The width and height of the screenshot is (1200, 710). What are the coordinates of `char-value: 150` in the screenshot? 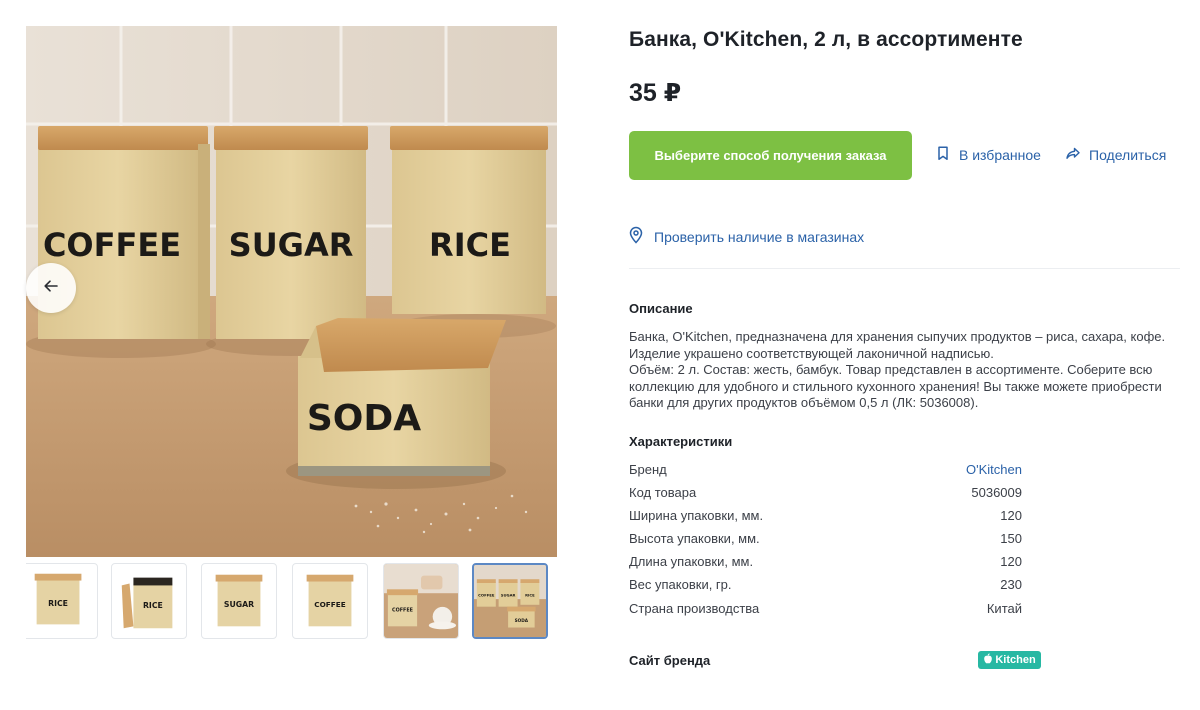 It's located at (1011, 539).